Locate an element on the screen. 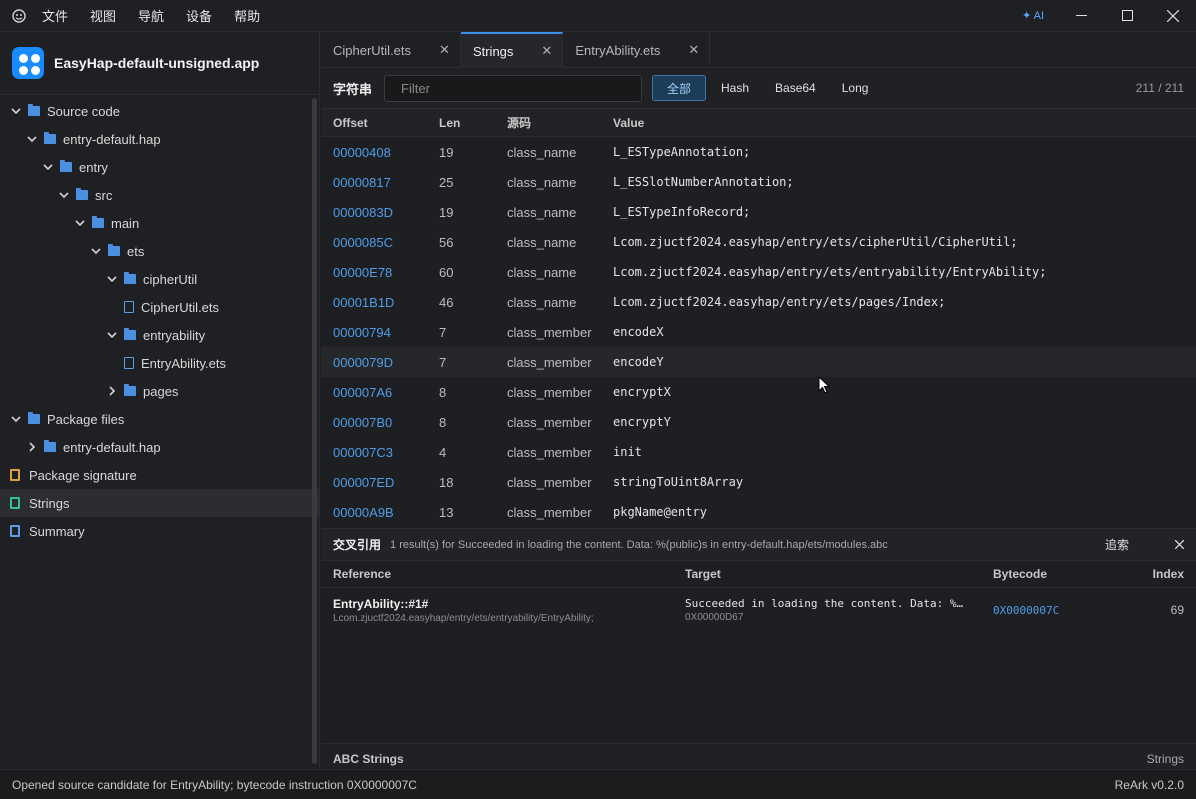 This screenshot has width=1196, height=799. trace-button: 追索 is located at coordinates (1117, 544).